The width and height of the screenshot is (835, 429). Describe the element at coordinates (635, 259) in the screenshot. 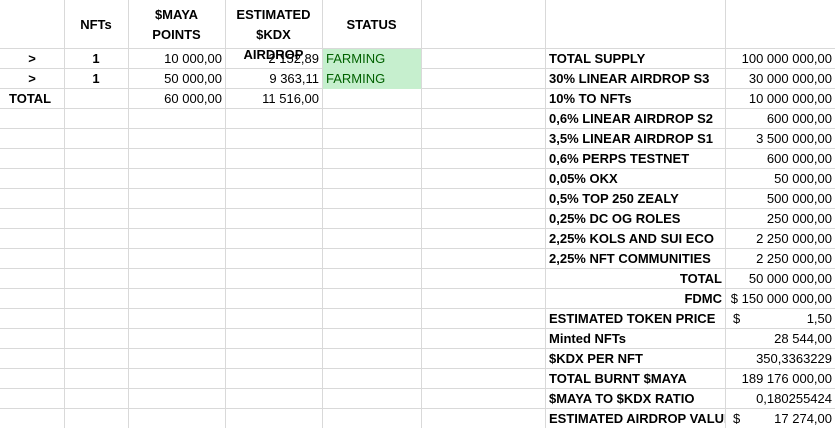

I see `stat-label: 2,25% NFT COMMUNITIES` at that location.